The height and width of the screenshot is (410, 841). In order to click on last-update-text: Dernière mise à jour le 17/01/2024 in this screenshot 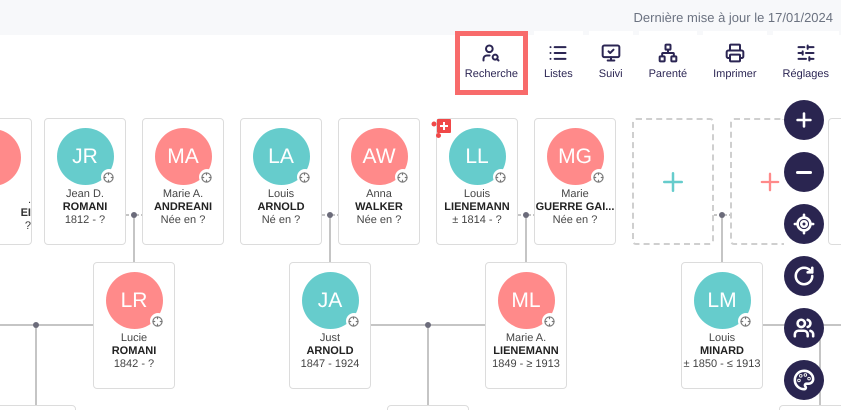, I will do `click(733, 17)`.